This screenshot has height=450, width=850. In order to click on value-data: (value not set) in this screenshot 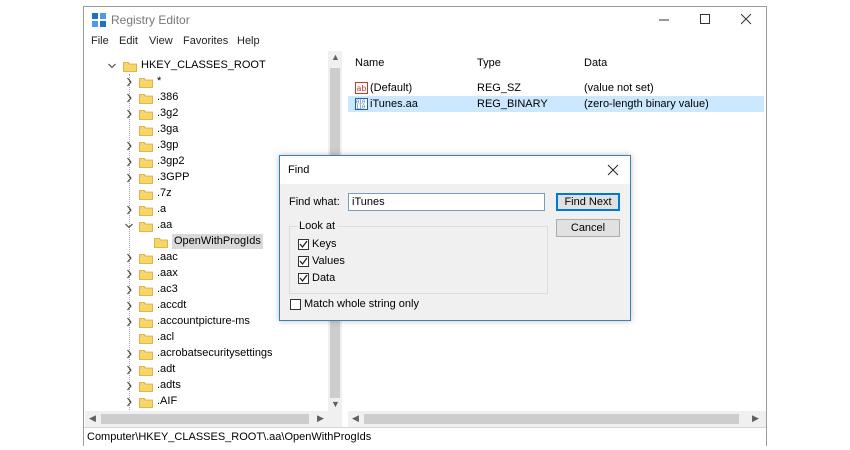, I will do `click(619, 88)`.